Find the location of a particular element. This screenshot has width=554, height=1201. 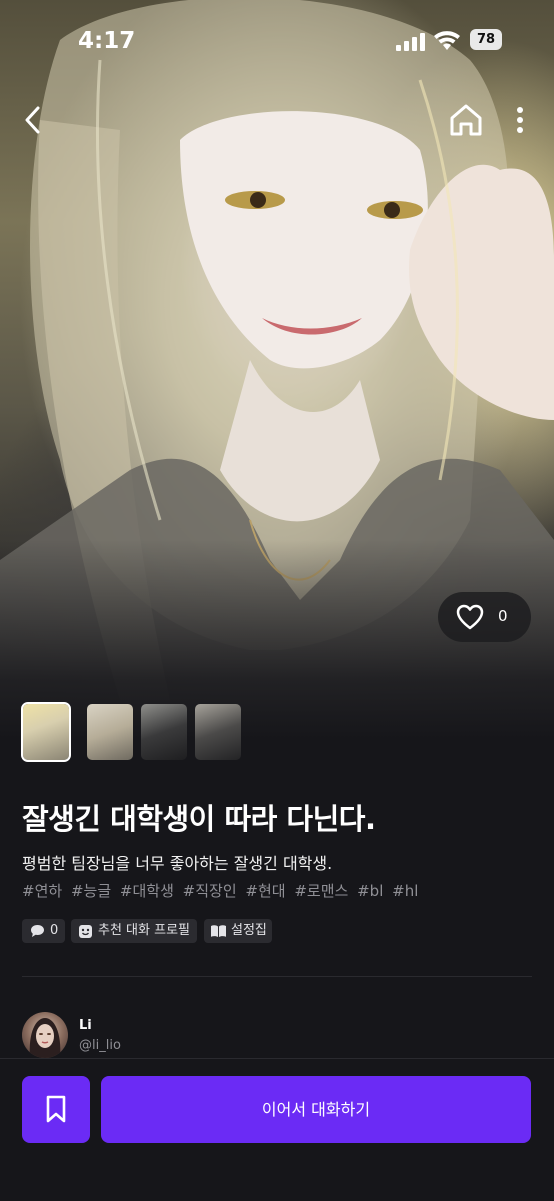

chevron-left-icon is located at coordinates (32, 120).